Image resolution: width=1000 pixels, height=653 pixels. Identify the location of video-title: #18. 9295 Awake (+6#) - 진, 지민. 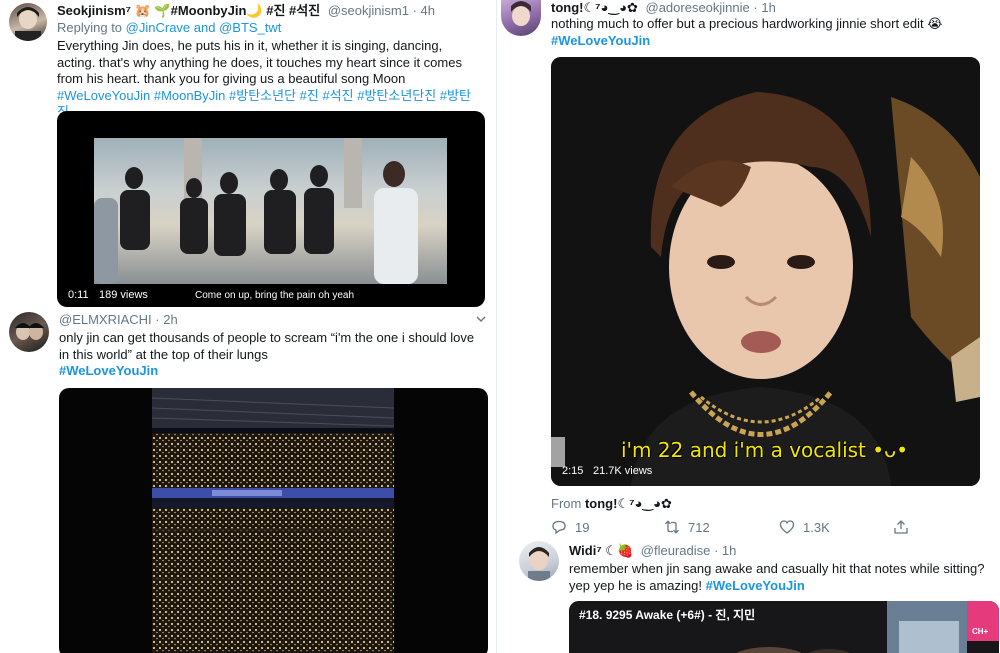
(667, 615).